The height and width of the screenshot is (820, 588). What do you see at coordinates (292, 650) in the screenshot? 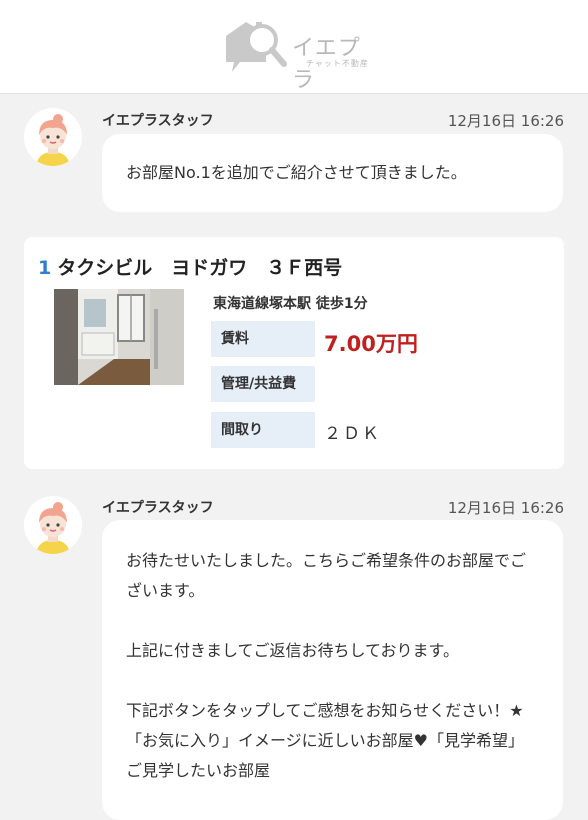
I see `message-paragraph: 上記に付きましてご返信お待ちしております。` at bounding box center [292, 650].